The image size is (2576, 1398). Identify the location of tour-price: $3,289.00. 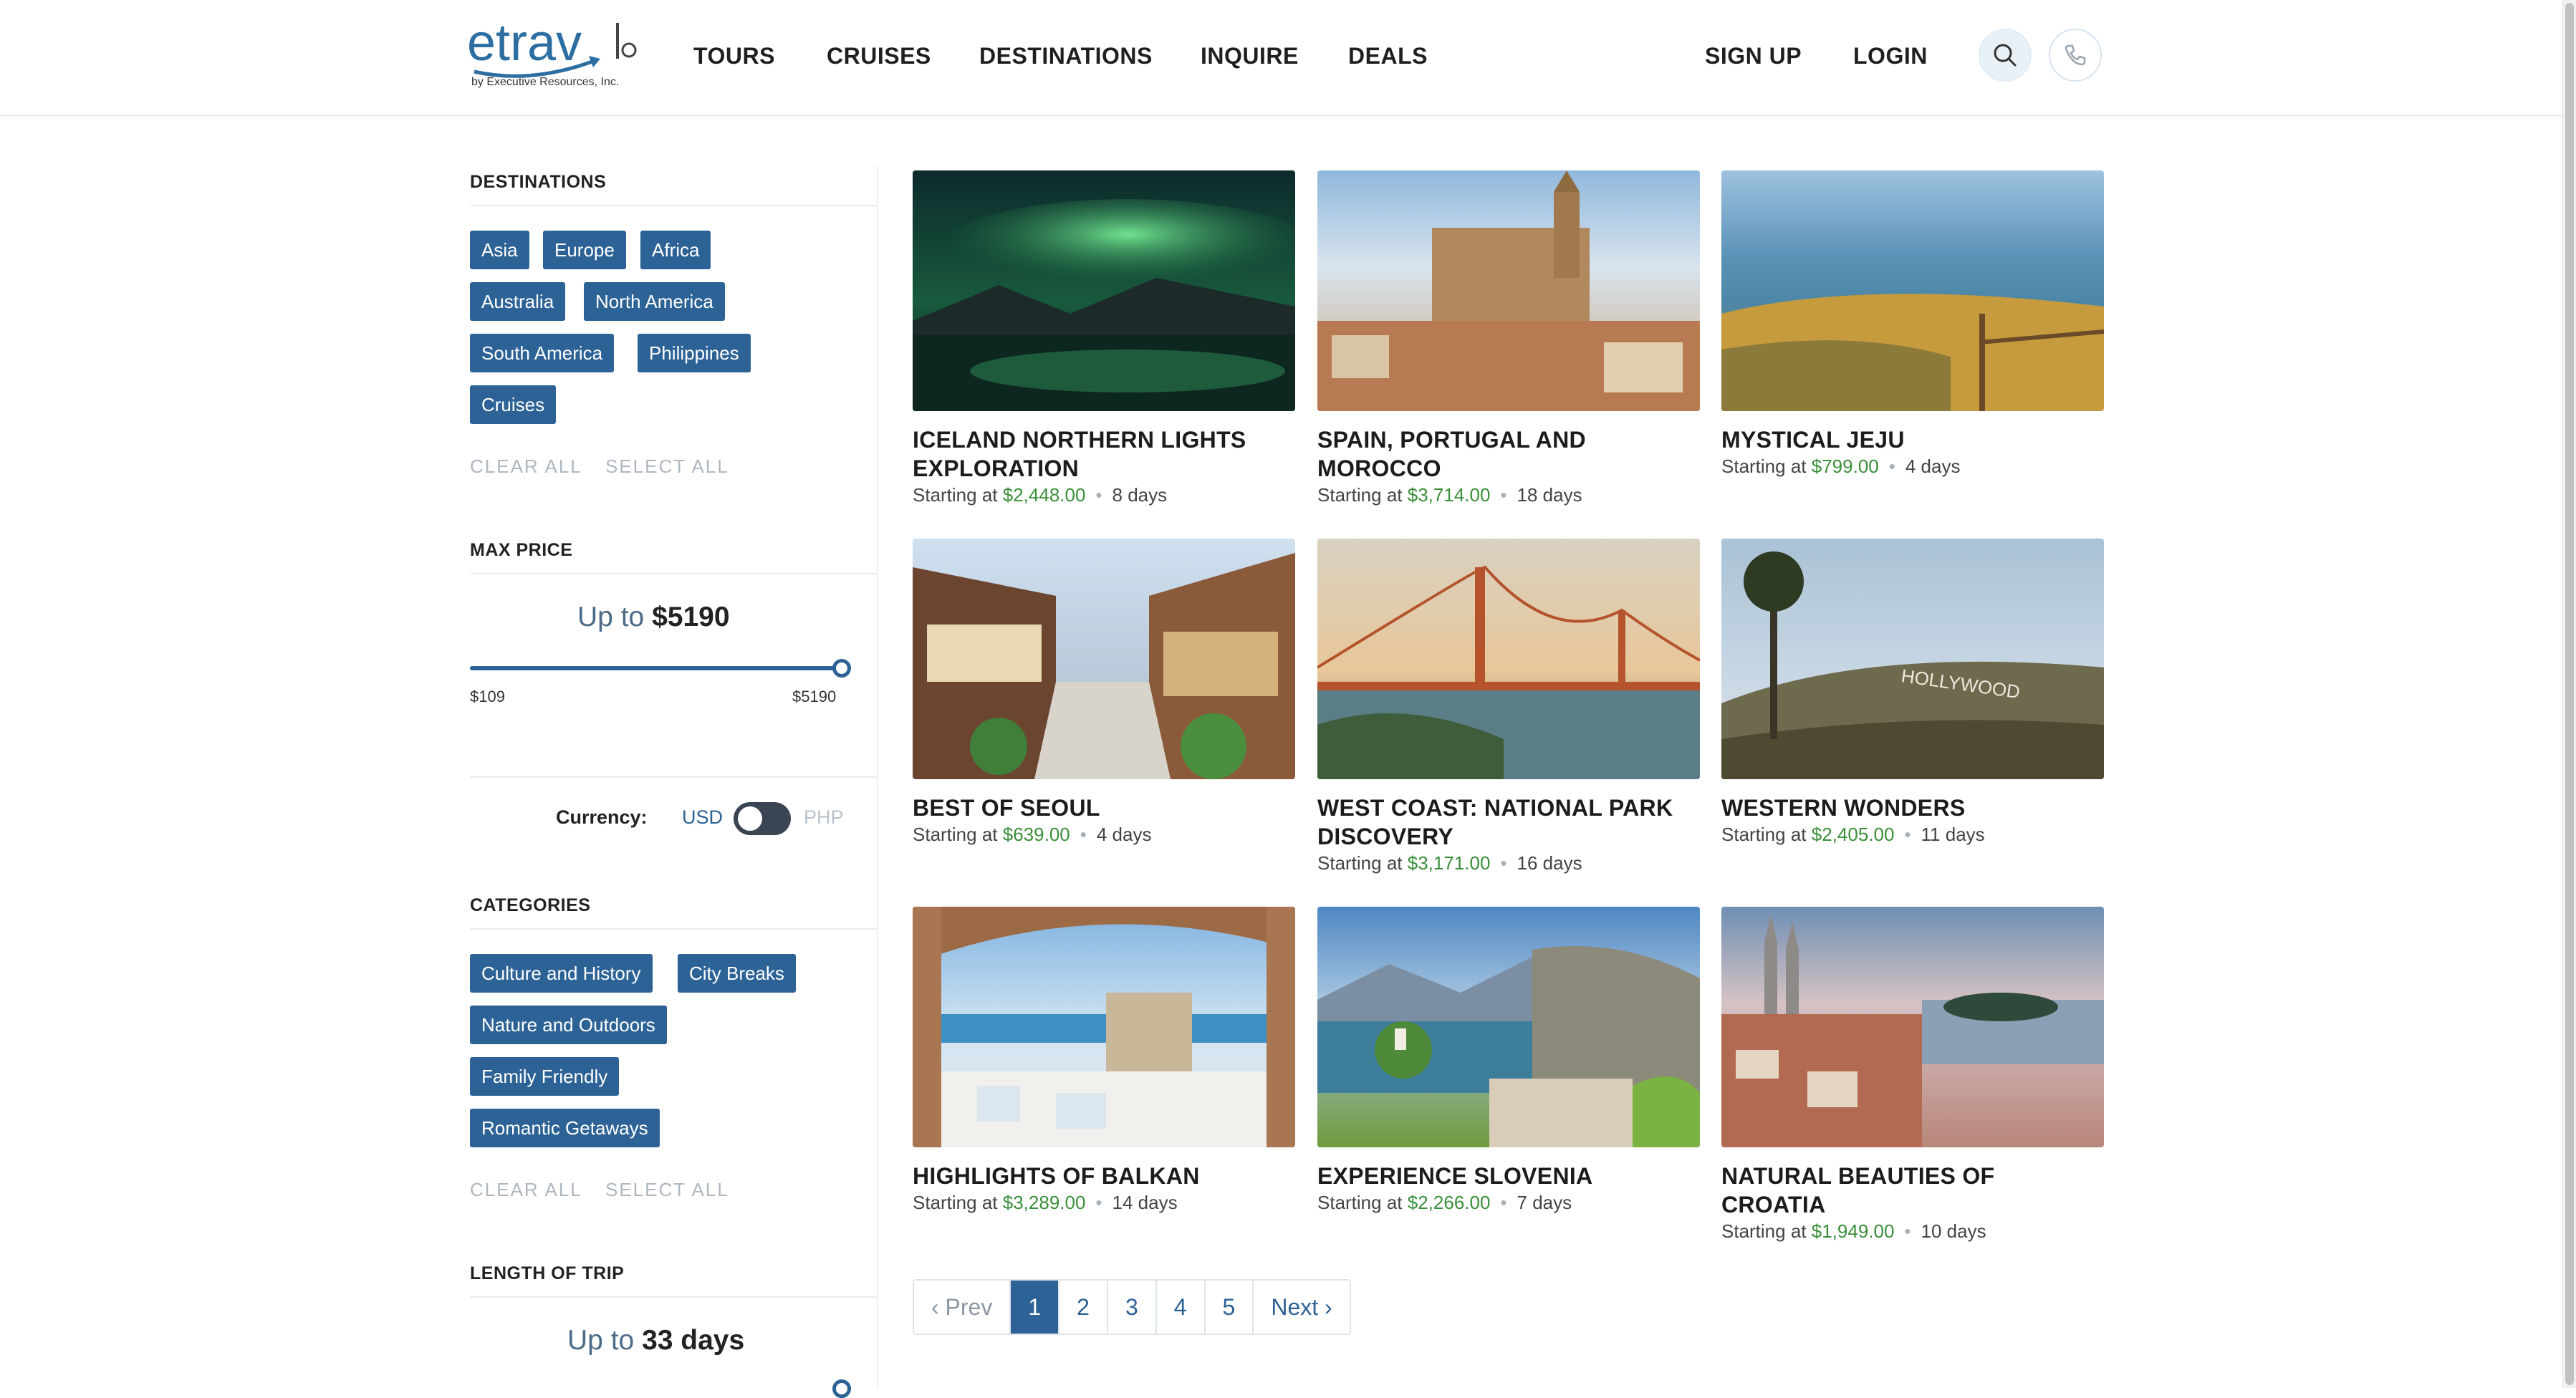
(1044, 1202).